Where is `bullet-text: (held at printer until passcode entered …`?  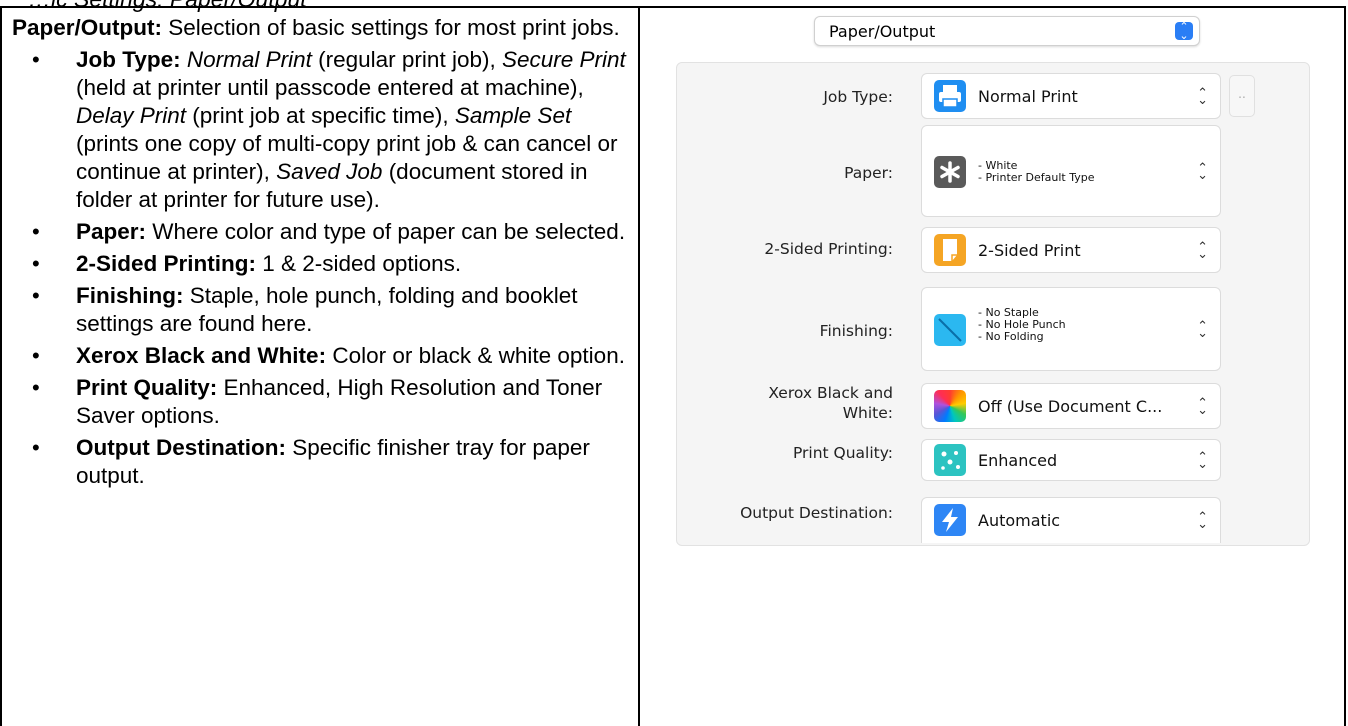
bullet-text: (held at printer until passcode entered … is located at coordinates (330, 87).